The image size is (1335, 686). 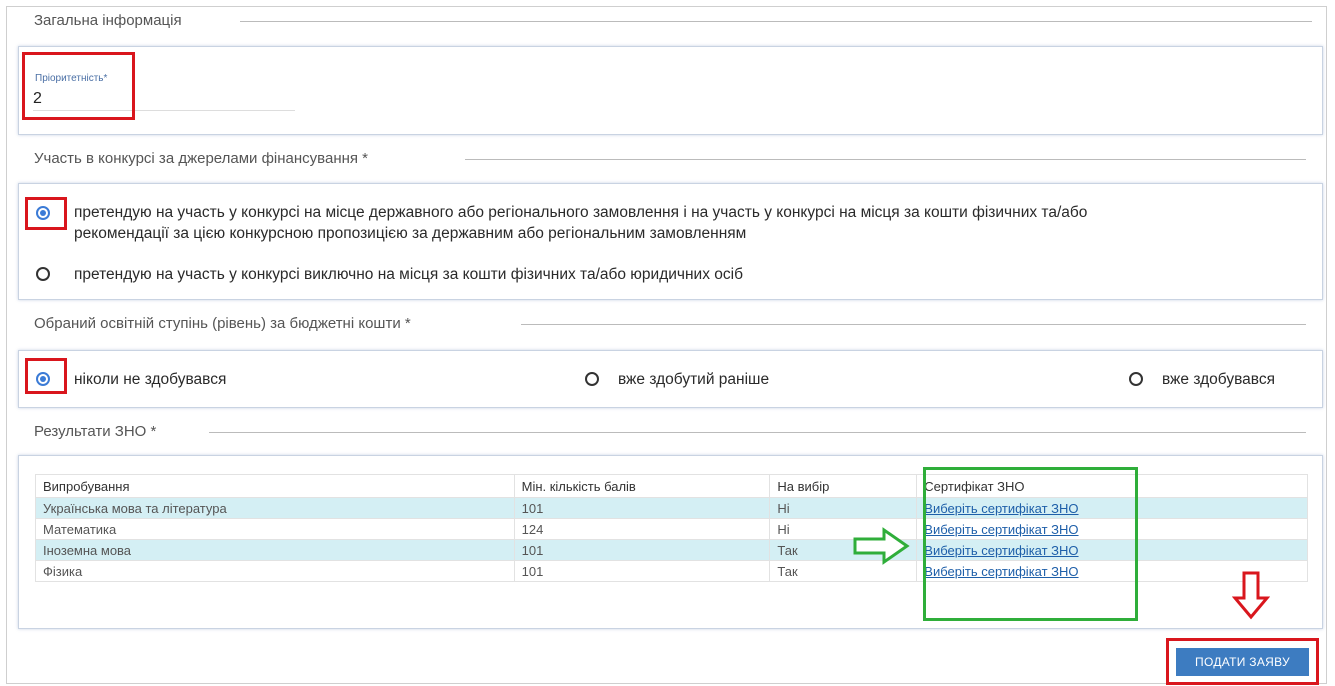 I want to click on subject-cell: Фізика, so click(x=275, y=571).